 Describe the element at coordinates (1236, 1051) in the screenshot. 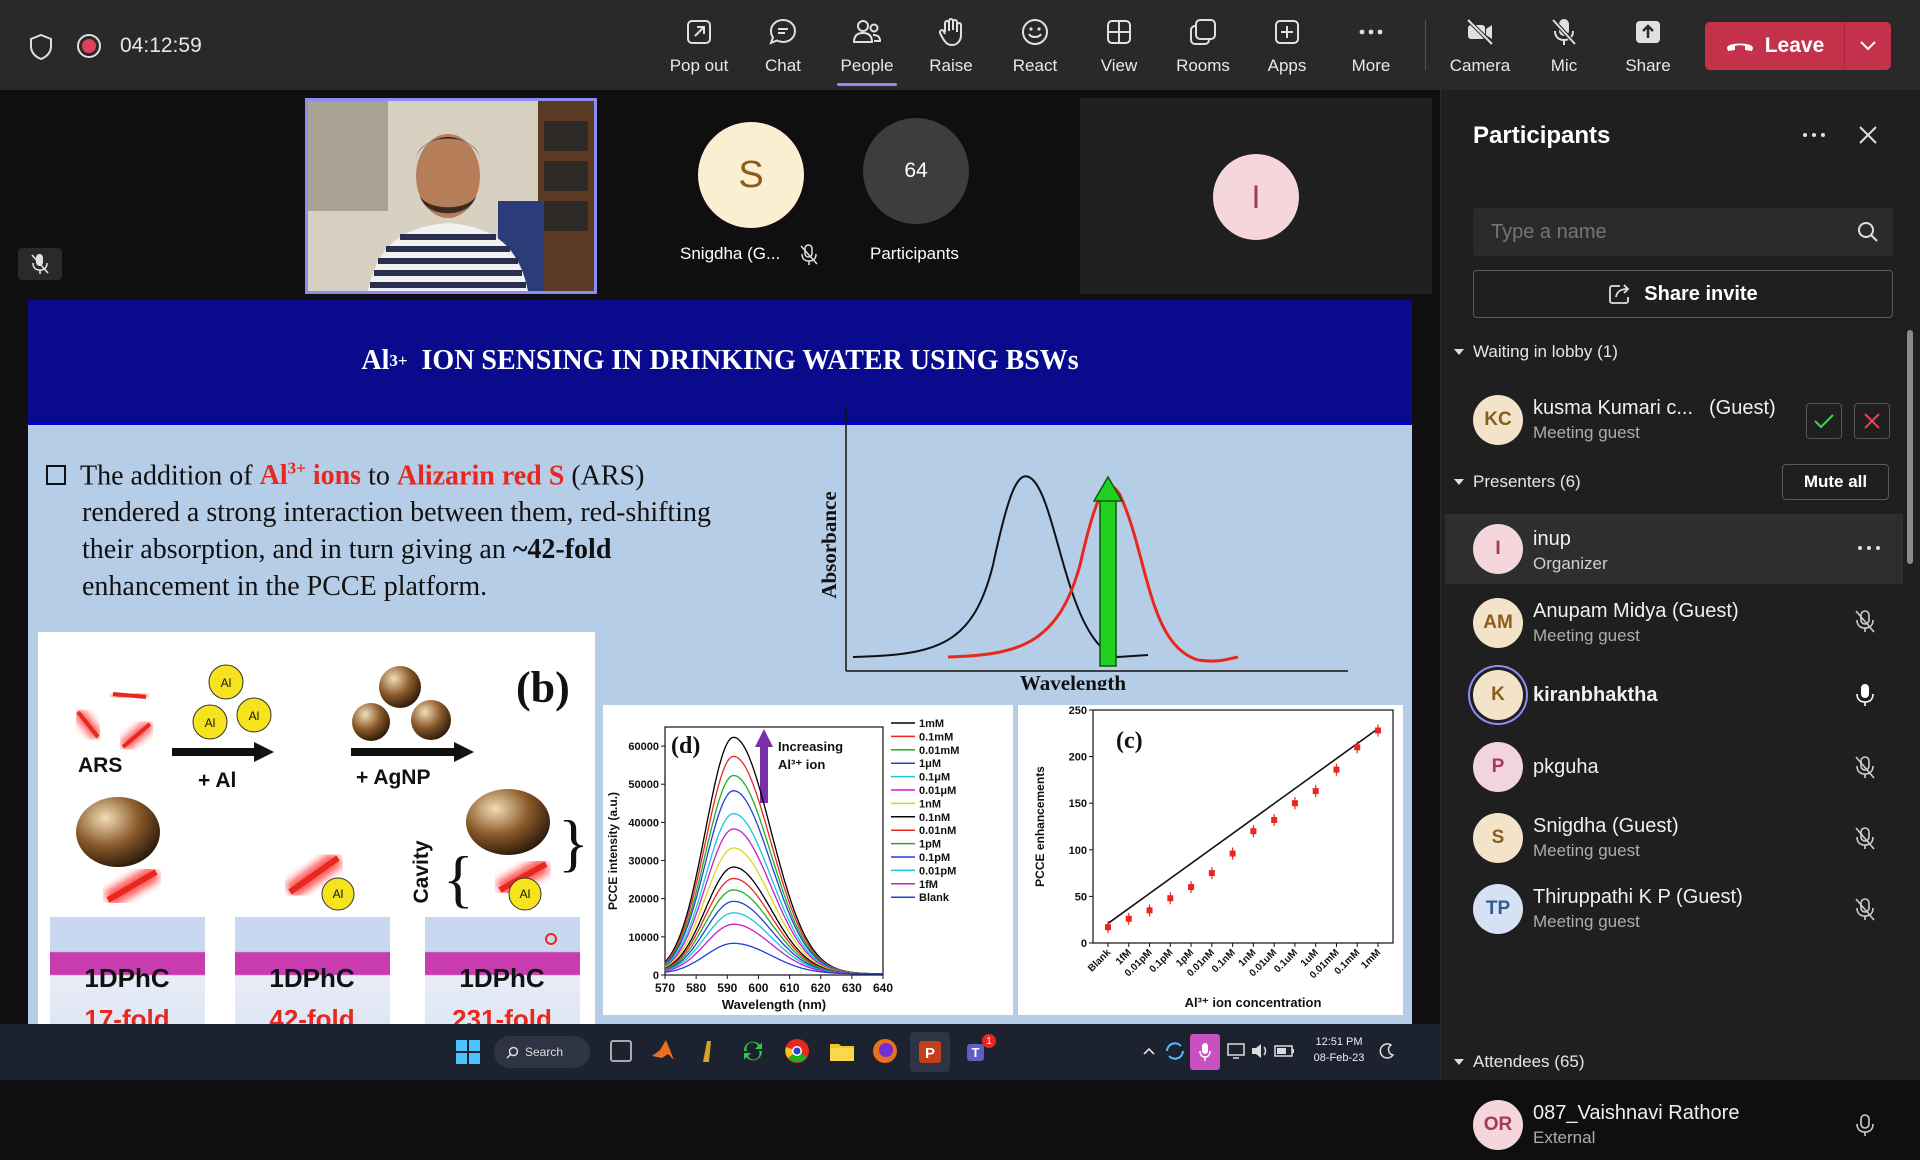

I see `display-tray-icon` at that location.